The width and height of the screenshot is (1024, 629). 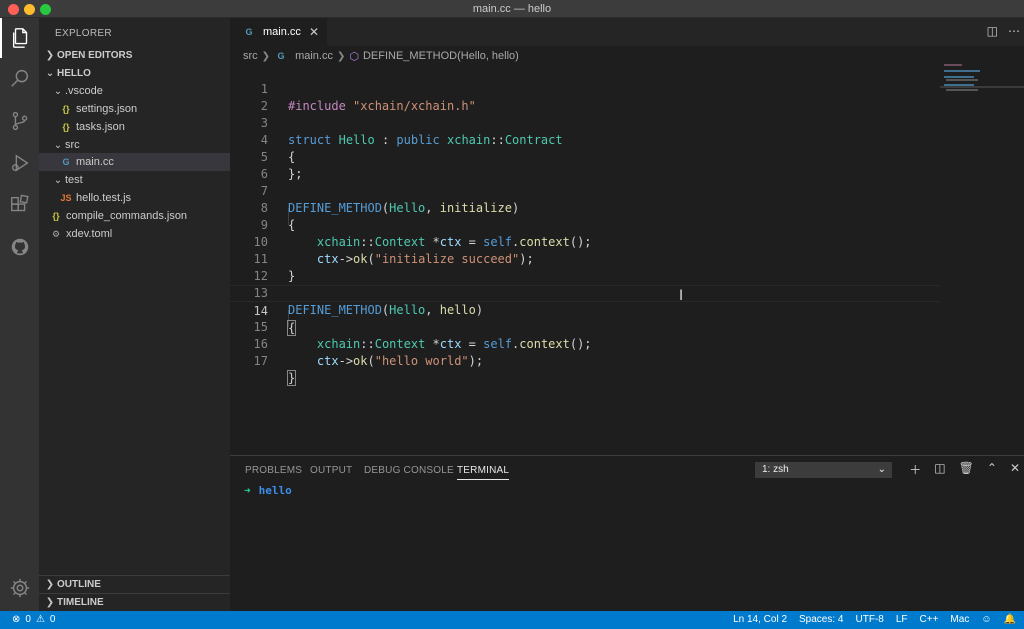 I want to click on code-line: 10 ctx->ok("initialize succeed");, so click(x=585, y=241).